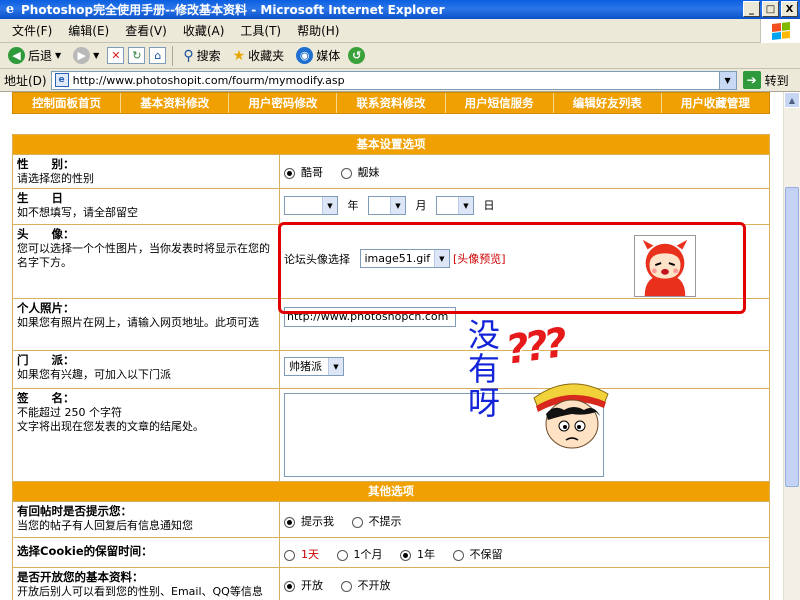  What do you see at coordinates (751, 9) in the screenshot?
I see `minimize-button: _` at bounding box center [751, 9].